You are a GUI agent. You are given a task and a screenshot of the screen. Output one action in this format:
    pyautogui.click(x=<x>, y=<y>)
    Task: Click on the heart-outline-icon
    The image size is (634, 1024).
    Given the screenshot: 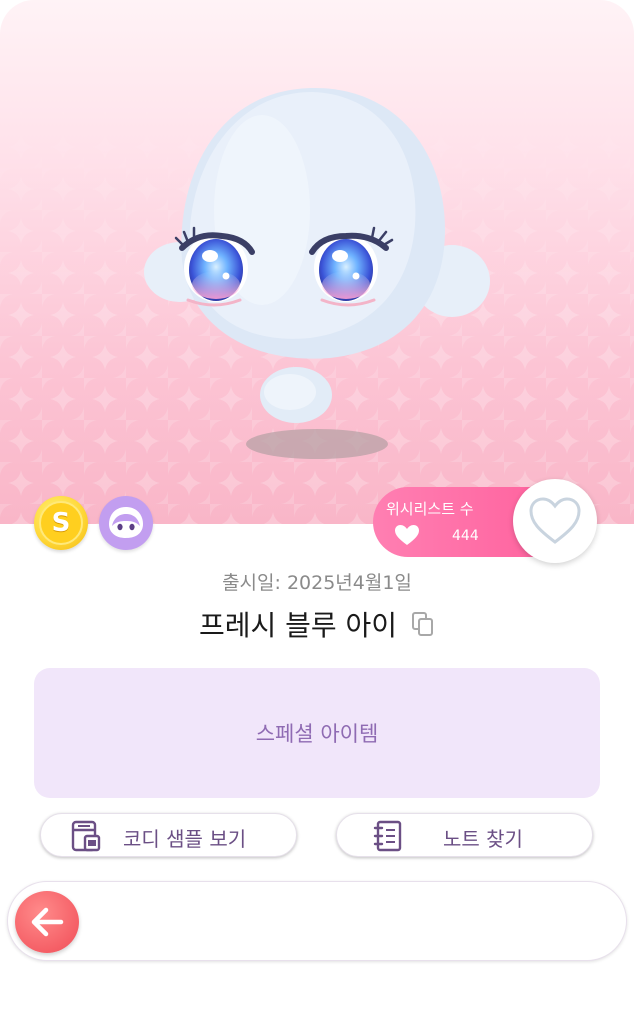 What is the action you would take?
    pyautogui.click(x=555, y=520)
    